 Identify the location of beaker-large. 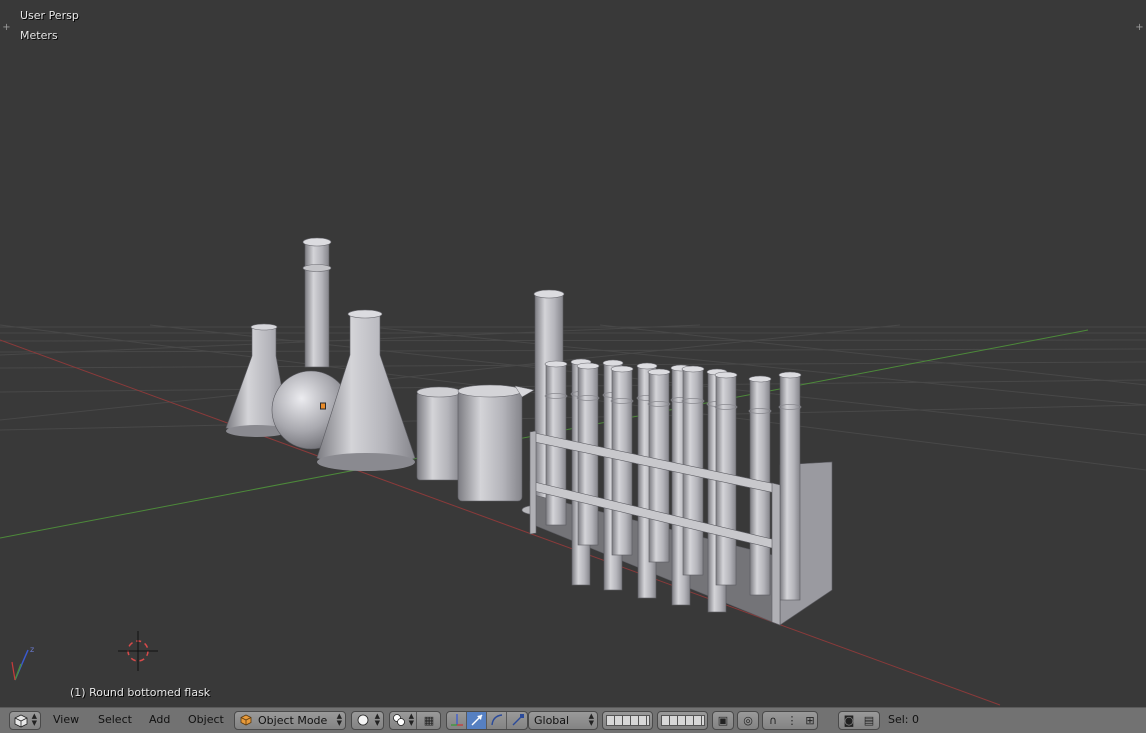
(496, 443).